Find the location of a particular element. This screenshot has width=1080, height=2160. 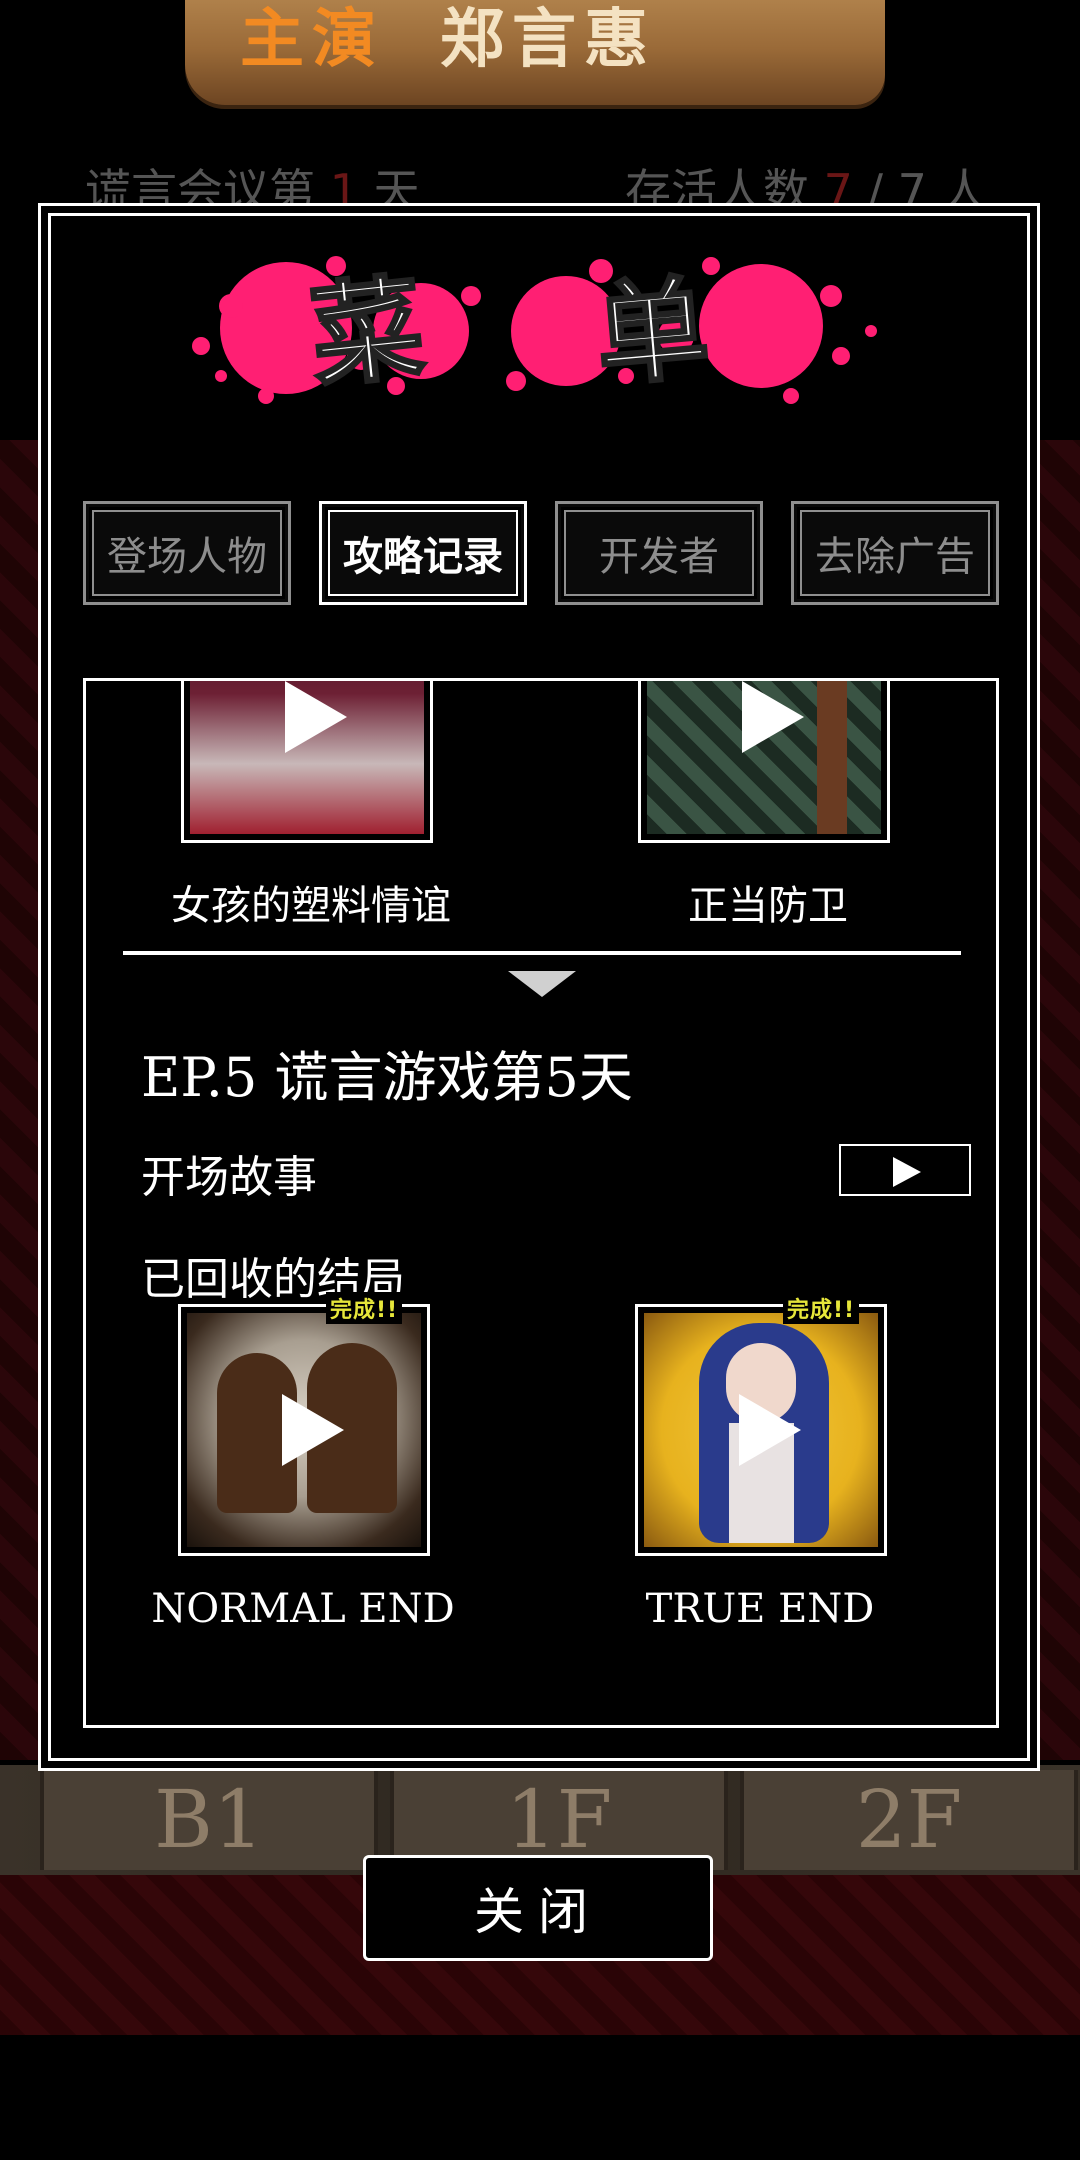

menu-title-char-1: 菜 is located at coordinates (367, 333).